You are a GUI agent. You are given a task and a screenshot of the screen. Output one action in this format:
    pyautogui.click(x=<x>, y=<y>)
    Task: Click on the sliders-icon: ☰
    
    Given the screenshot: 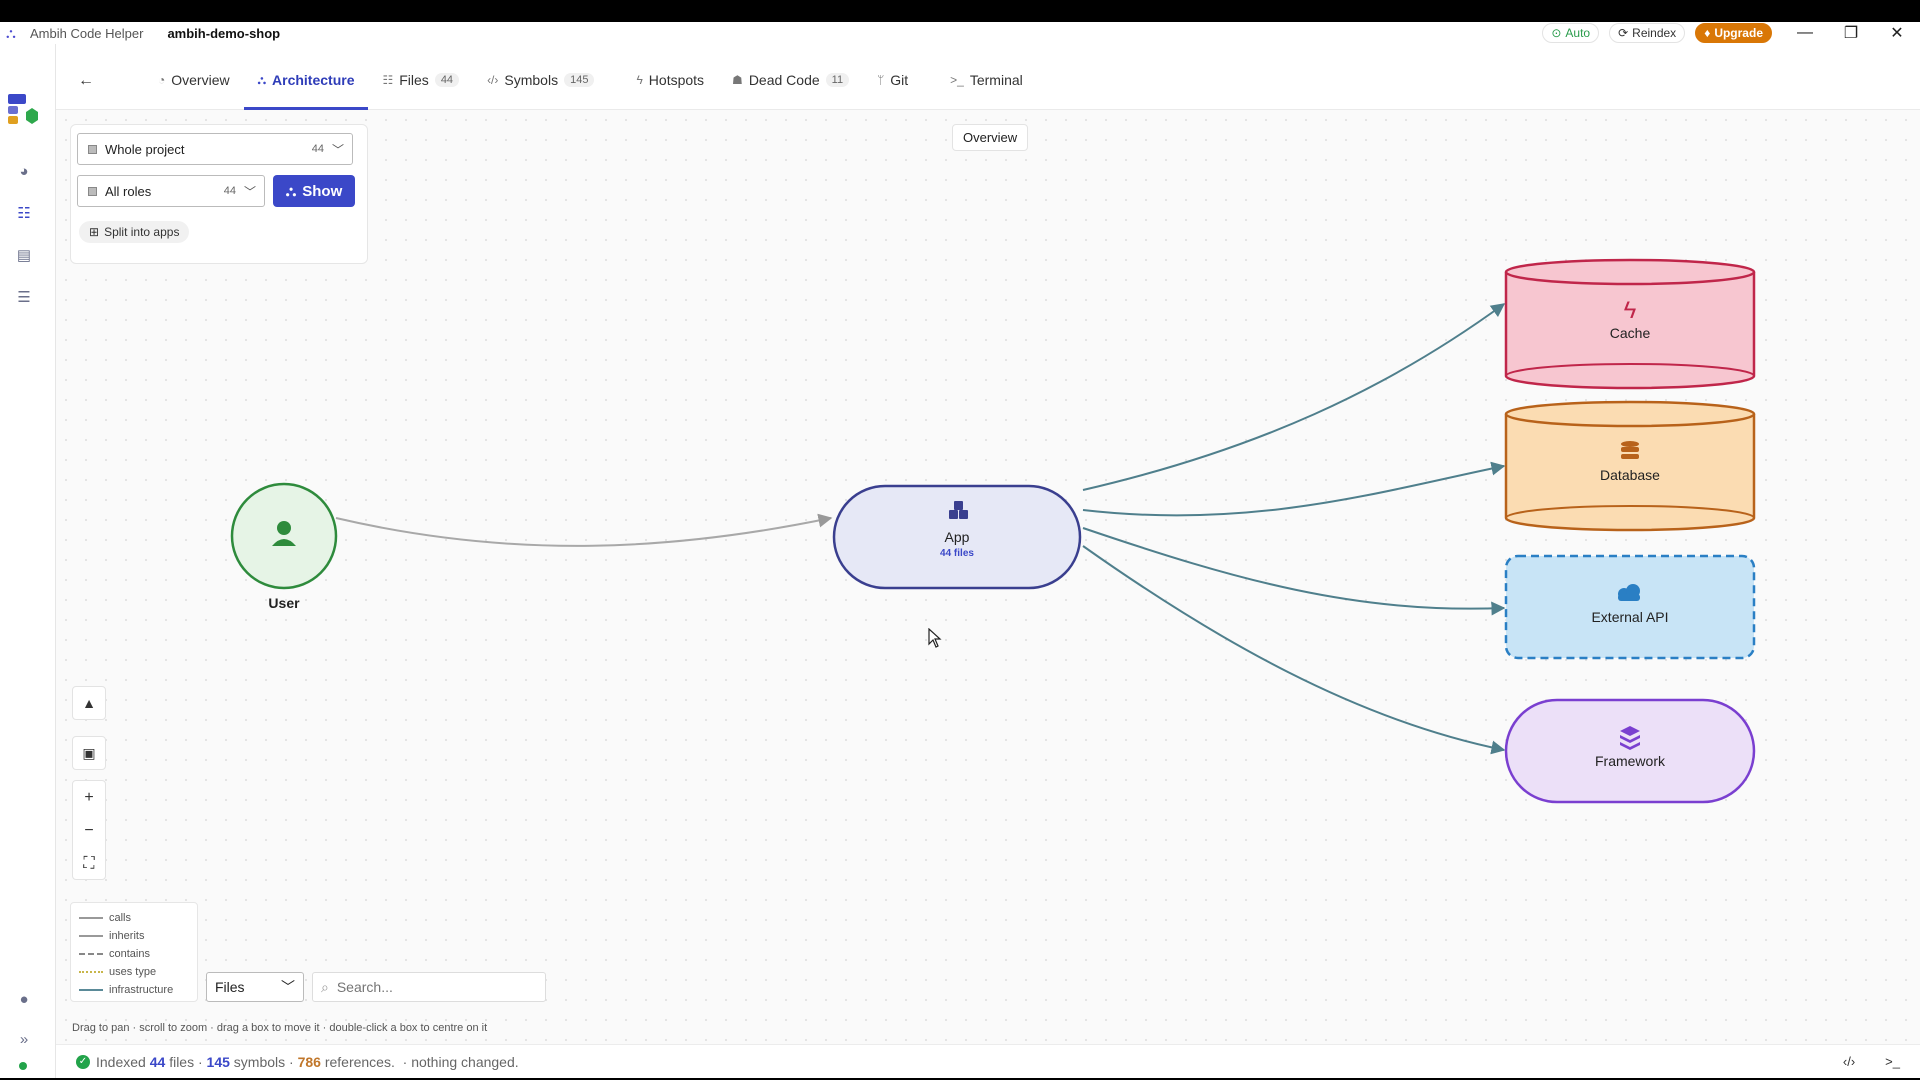 What is the action you would take?
    pyautogui.click(x=24, y=298)
    